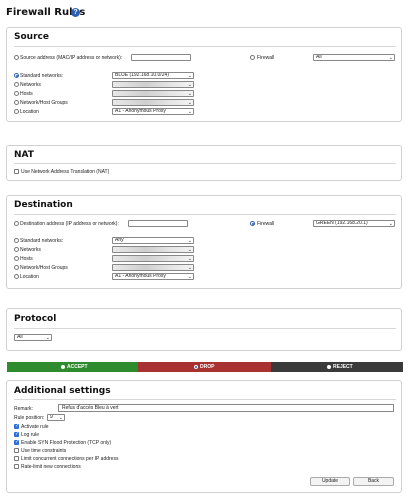  I want to click on source-firewall-radio, so click(252, 57).